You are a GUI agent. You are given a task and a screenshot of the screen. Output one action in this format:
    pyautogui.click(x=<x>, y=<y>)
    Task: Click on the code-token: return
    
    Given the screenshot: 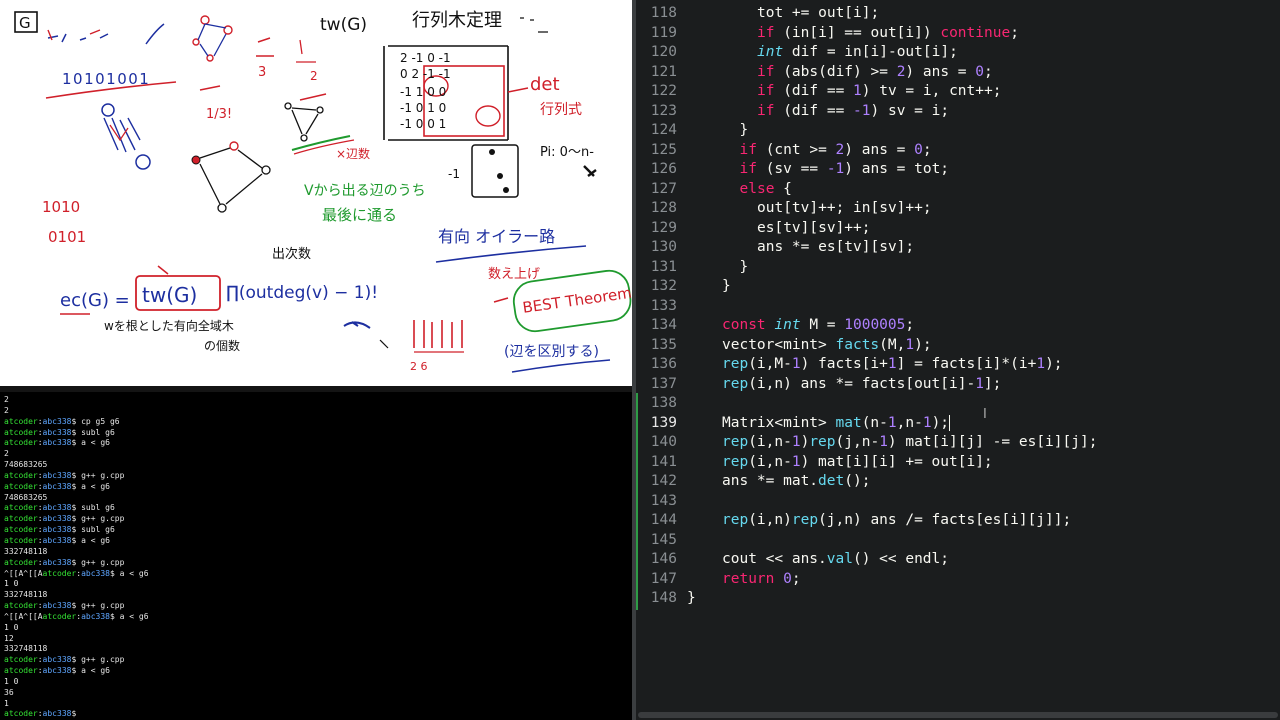 What is the action you would take?
    pyautogui.click(x=748, y=578)
    